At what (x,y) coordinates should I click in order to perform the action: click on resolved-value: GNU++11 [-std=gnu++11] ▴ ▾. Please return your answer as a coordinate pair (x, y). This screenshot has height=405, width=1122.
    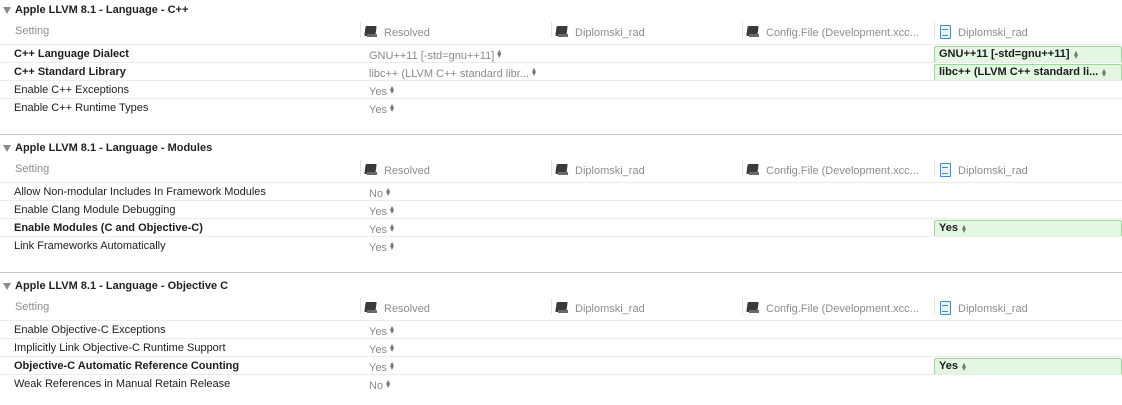
    Looking at the image, I should click on (435, 55).